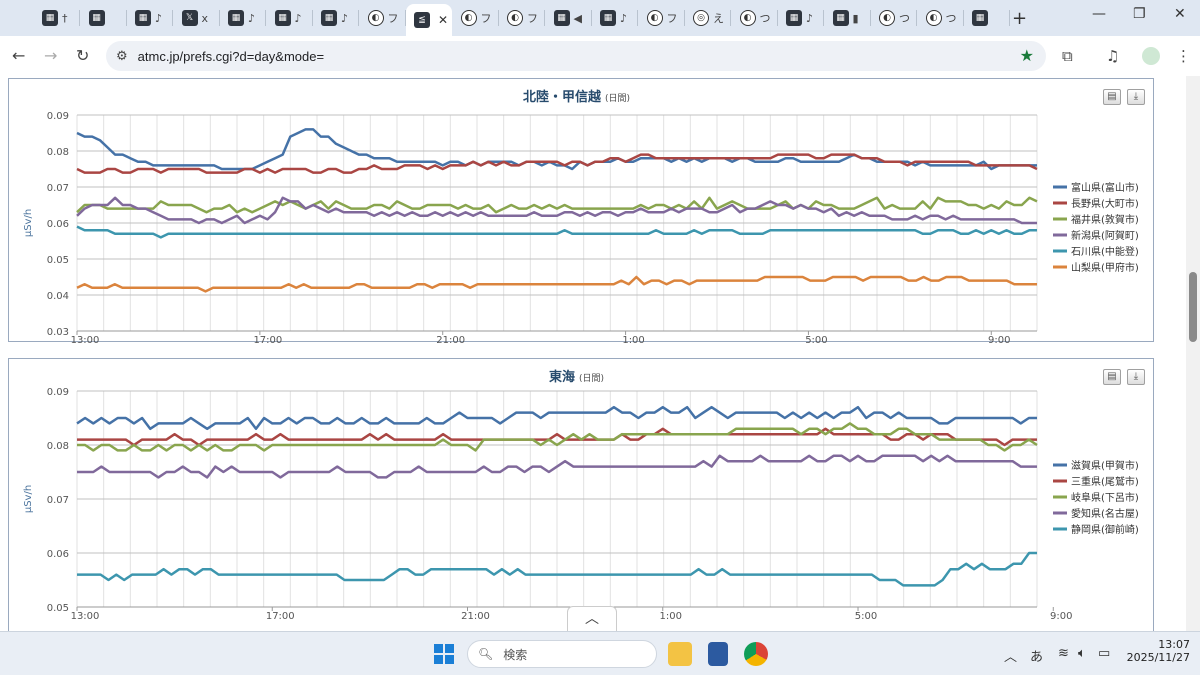 The width and height of the screenshot is (1200, 675). What do you see at coordinates (1099, 14) in the screenshot?
I see `minimize-button: —` at bounding box center [1099, 14].